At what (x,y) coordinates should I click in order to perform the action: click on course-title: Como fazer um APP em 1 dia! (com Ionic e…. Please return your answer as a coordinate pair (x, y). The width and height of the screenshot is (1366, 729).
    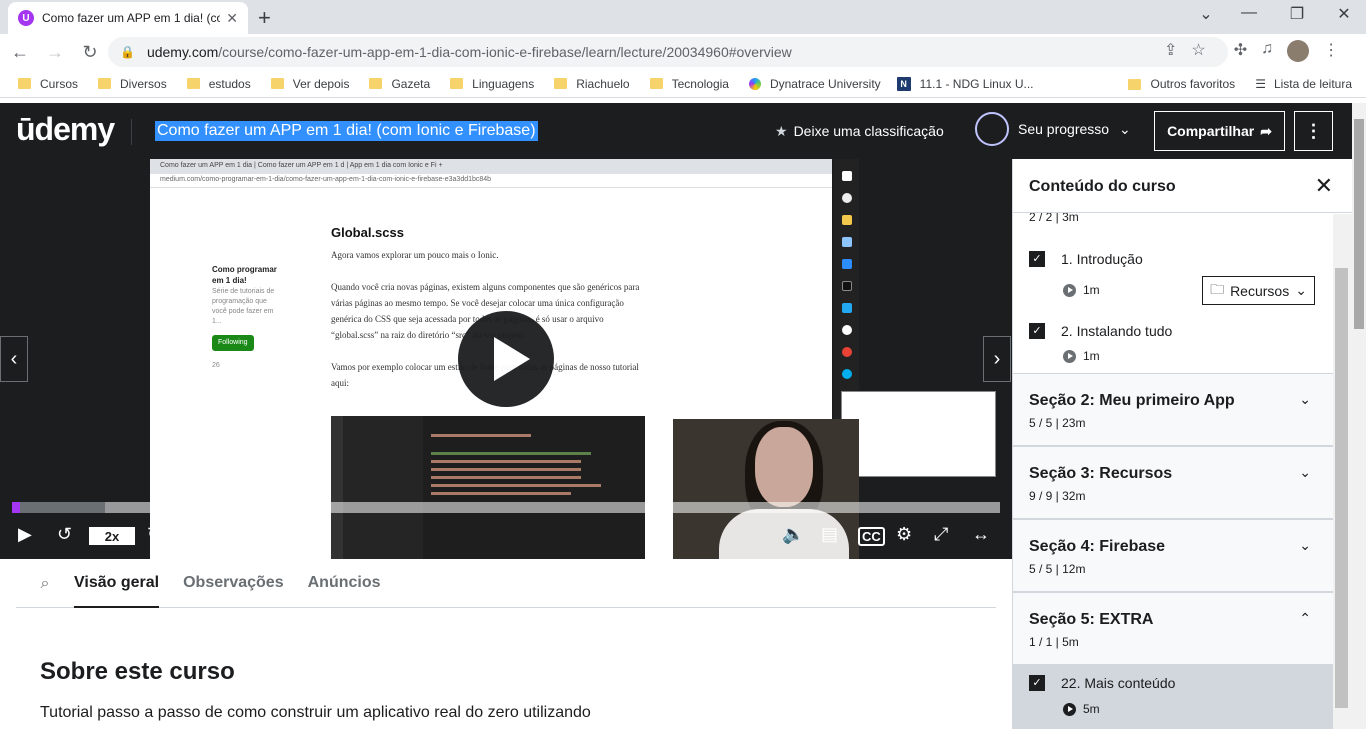
    Looking at the image, I should click on (346, 131).